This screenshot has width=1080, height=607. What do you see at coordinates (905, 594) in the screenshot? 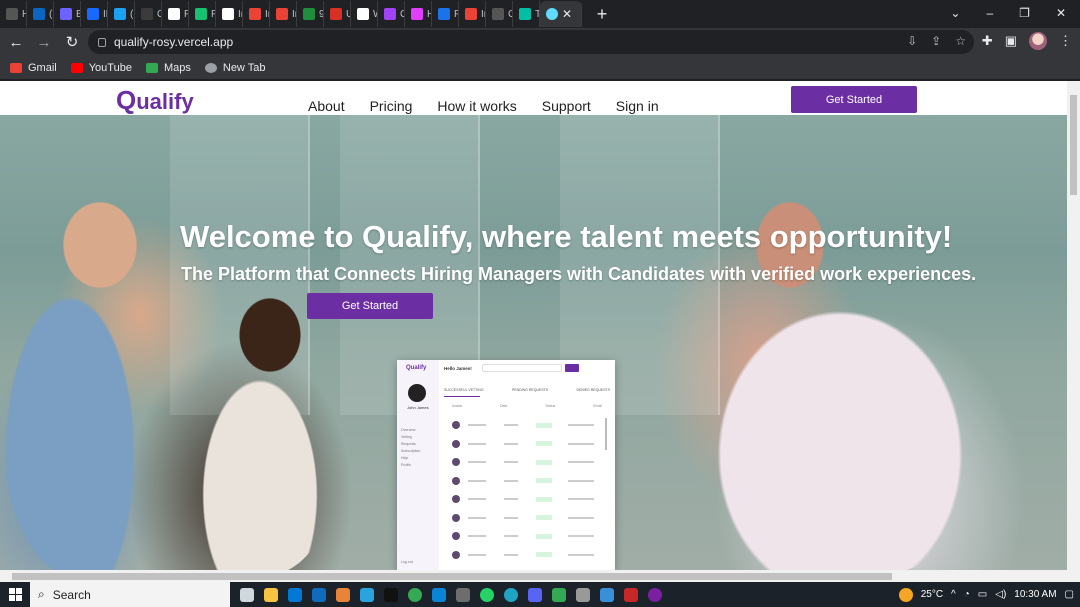
I see `weather-icon` at bounding box center [905, 594].